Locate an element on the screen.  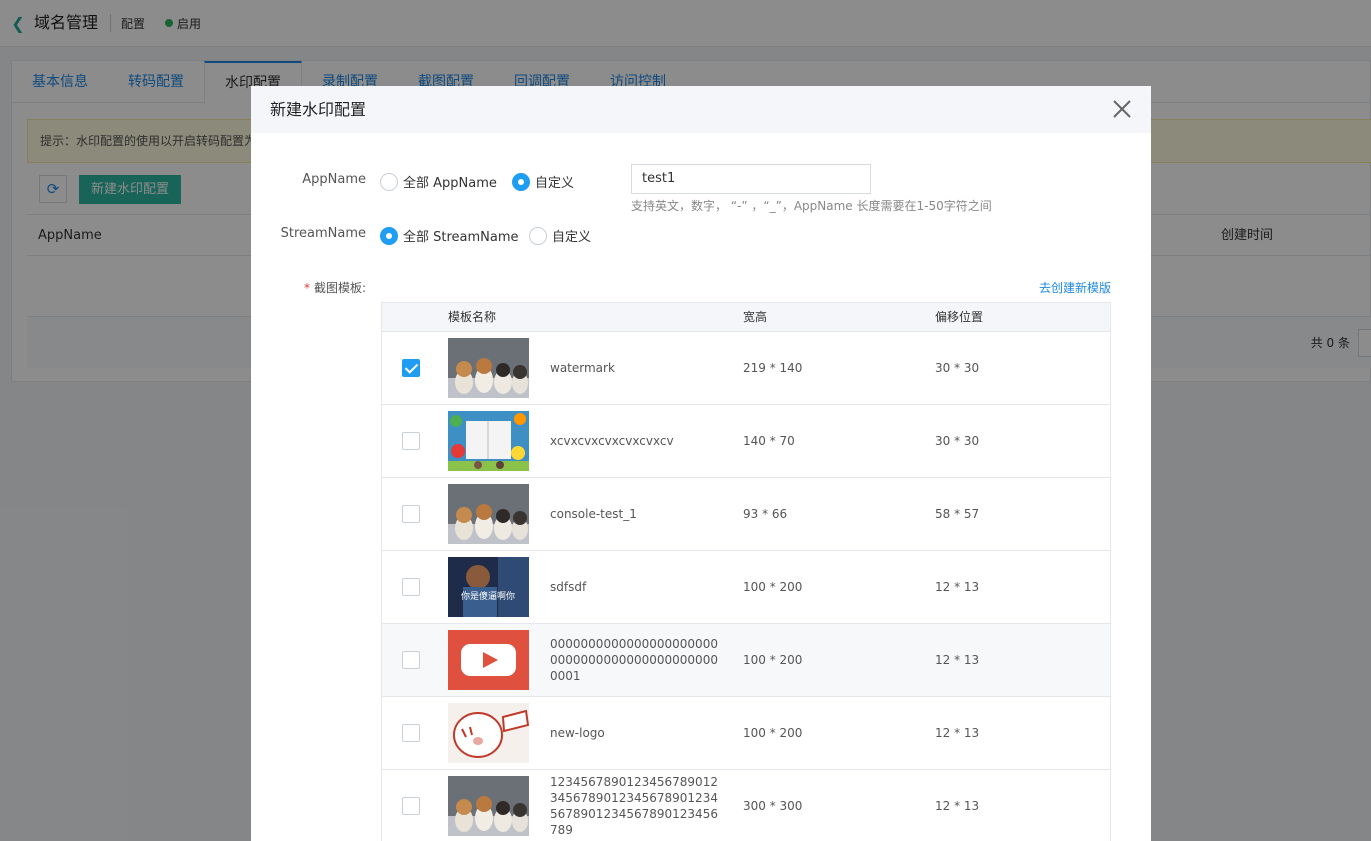
appname-all-label: 全部 AppName is located at coordinates (450, 183).